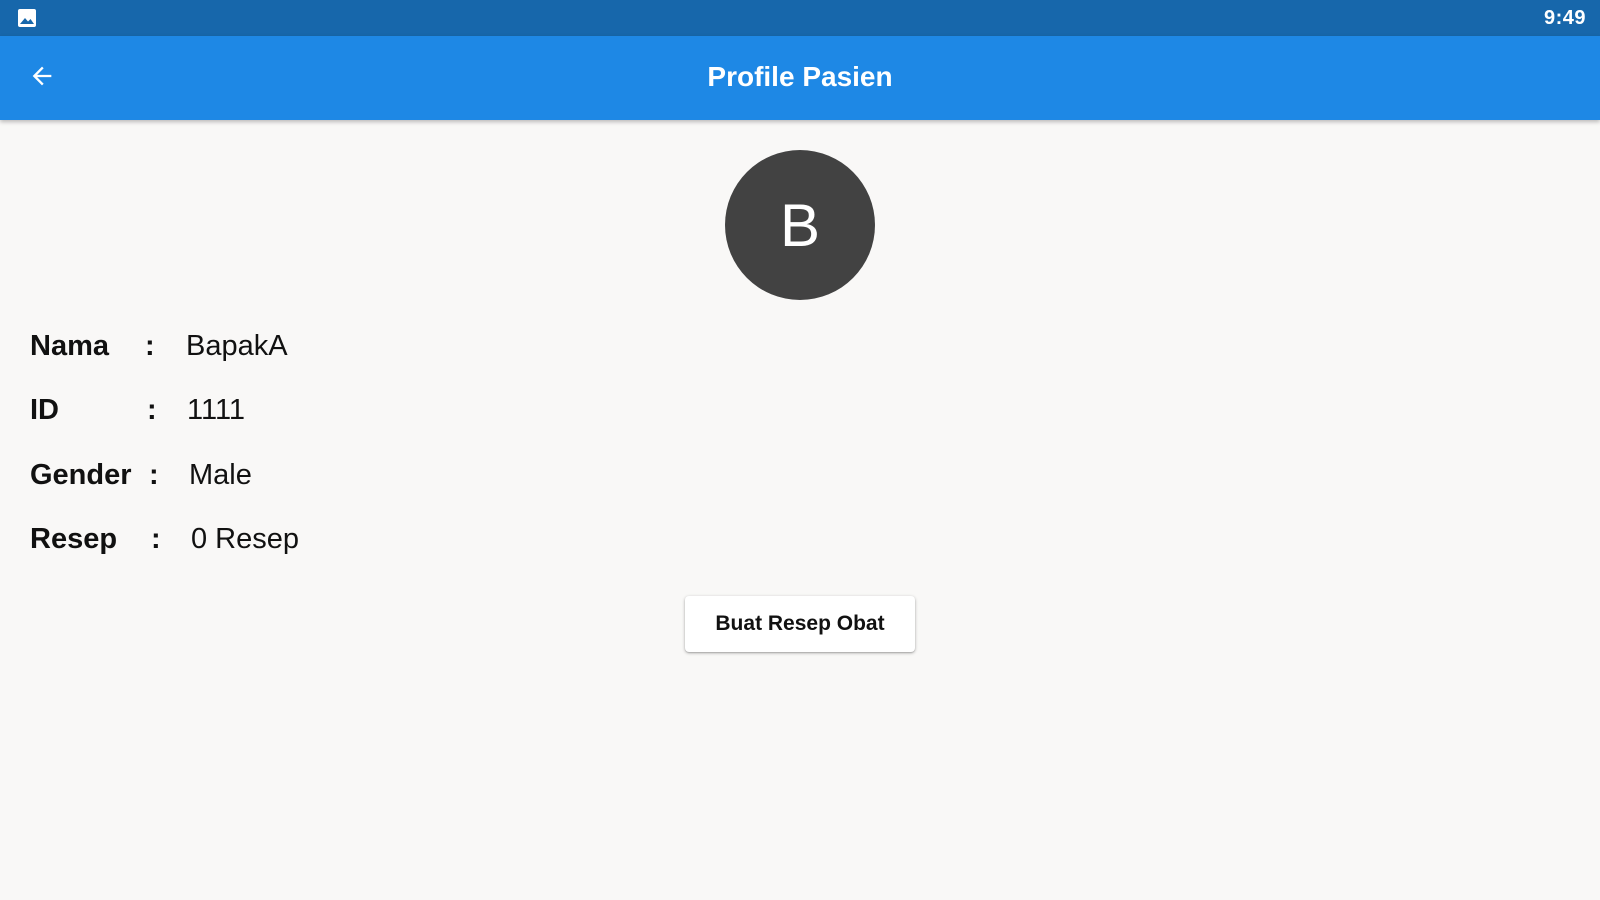  I want to click on gallery-icon, so click(27, 18).